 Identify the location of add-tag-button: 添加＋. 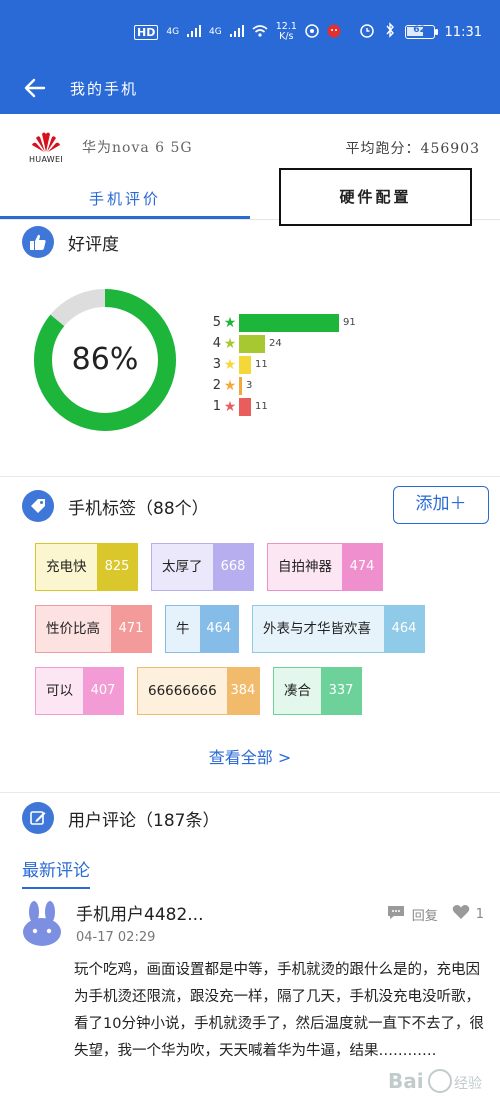
(441, 505).